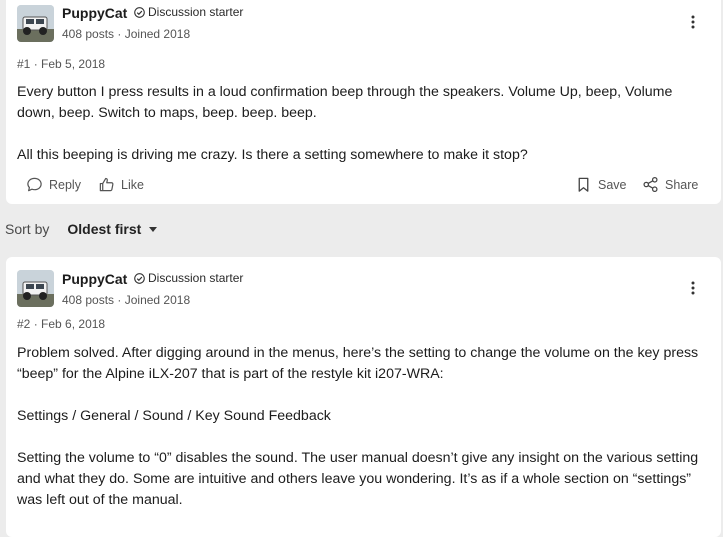  Describe the element at coordinates (27, 229) in the screenshot. I see `sort-label: Sort by` at that location.